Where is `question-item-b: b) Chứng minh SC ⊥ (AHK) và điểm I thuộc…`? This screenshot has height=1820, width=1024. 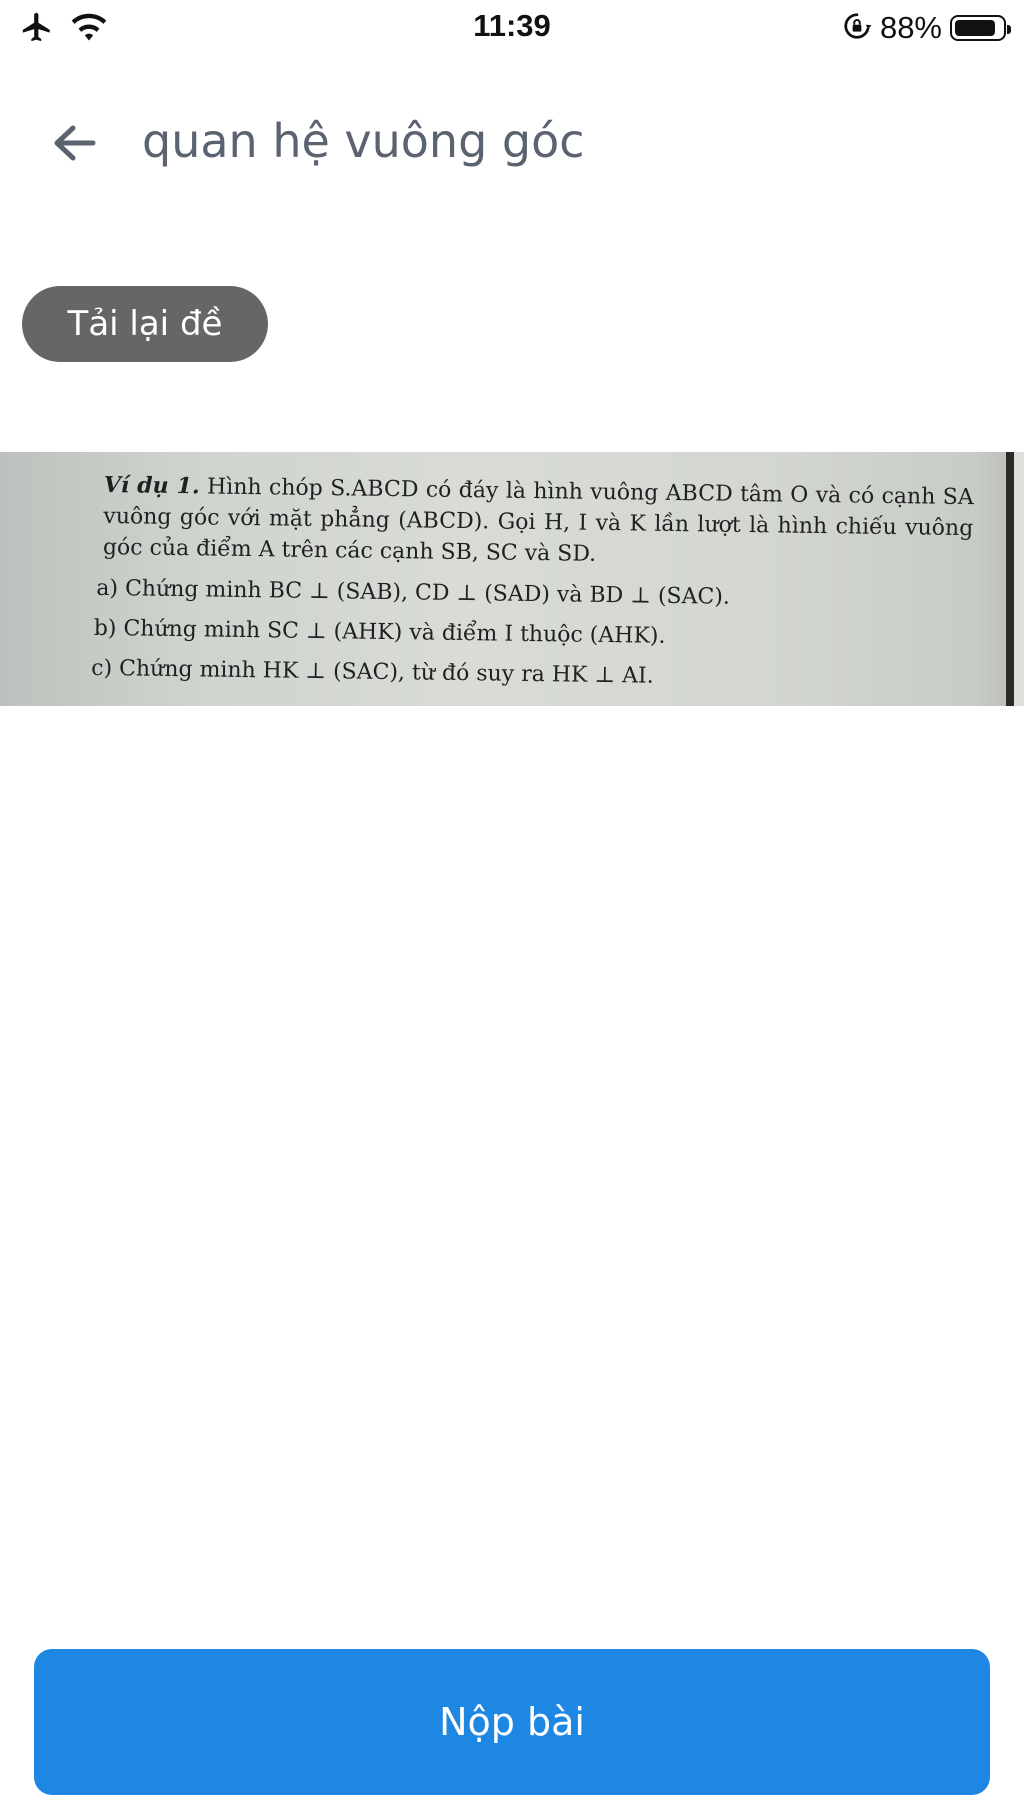
question-item-b: b) Chứng minh SC ⊥ (AHK) và điểm I thuộc… is located at coordinates (379, 632).